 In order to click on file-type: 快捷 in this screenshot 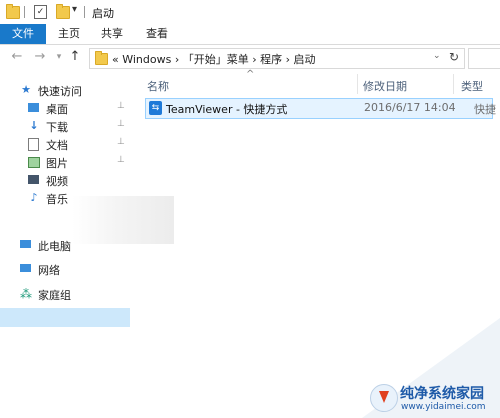, I will do `click(485, 109)`.